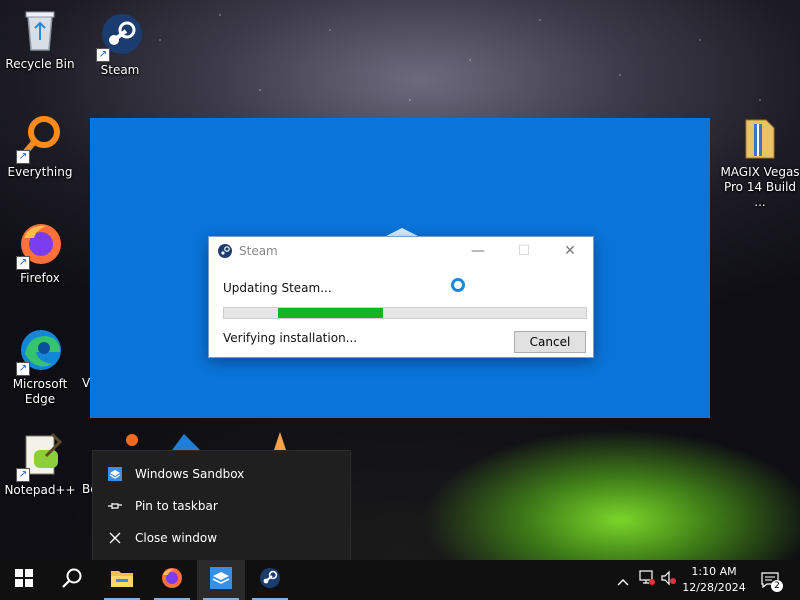 Image resolution: width=800 pixels, height=600 pixels. I want to click on sandbox-logo-peak, so click(402, 232).